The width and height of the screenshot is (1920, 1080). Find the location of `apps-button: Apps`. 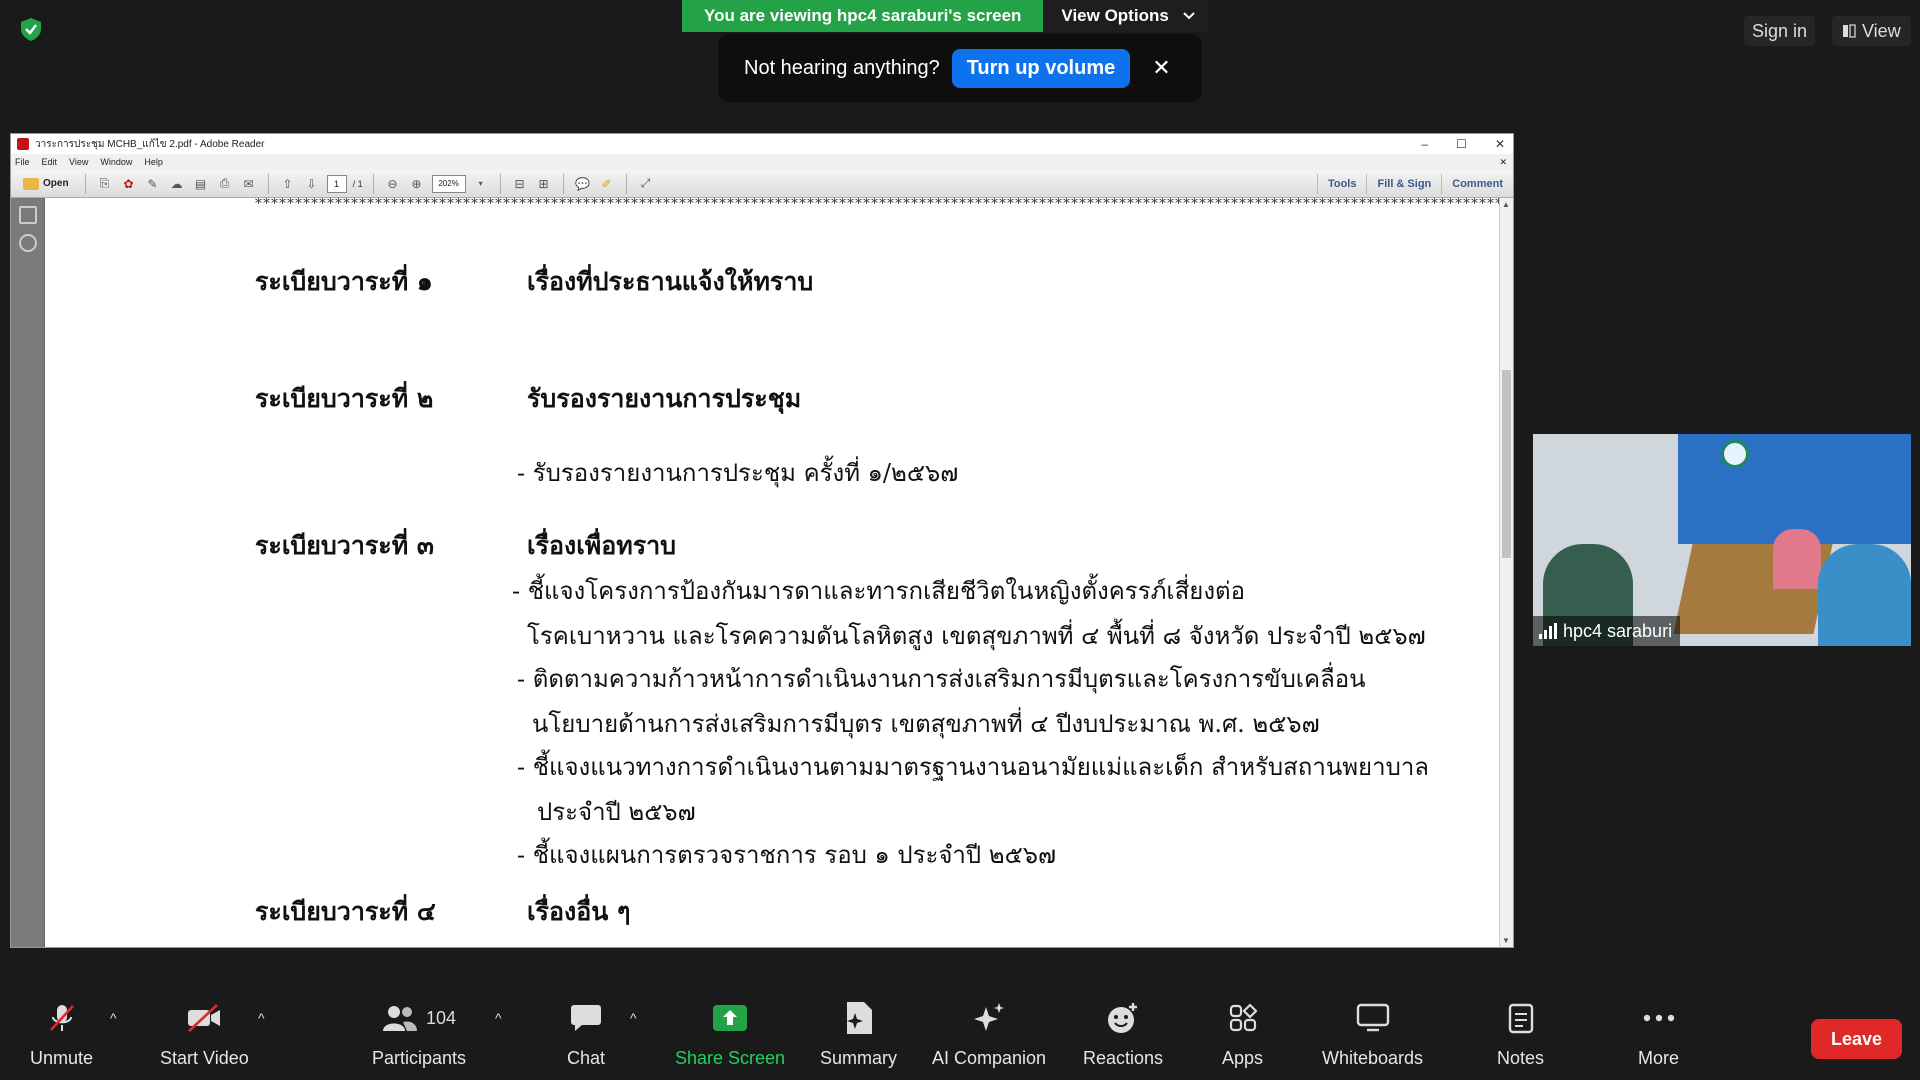

apps-button: Apps is located at coordinates (1242, 1034).